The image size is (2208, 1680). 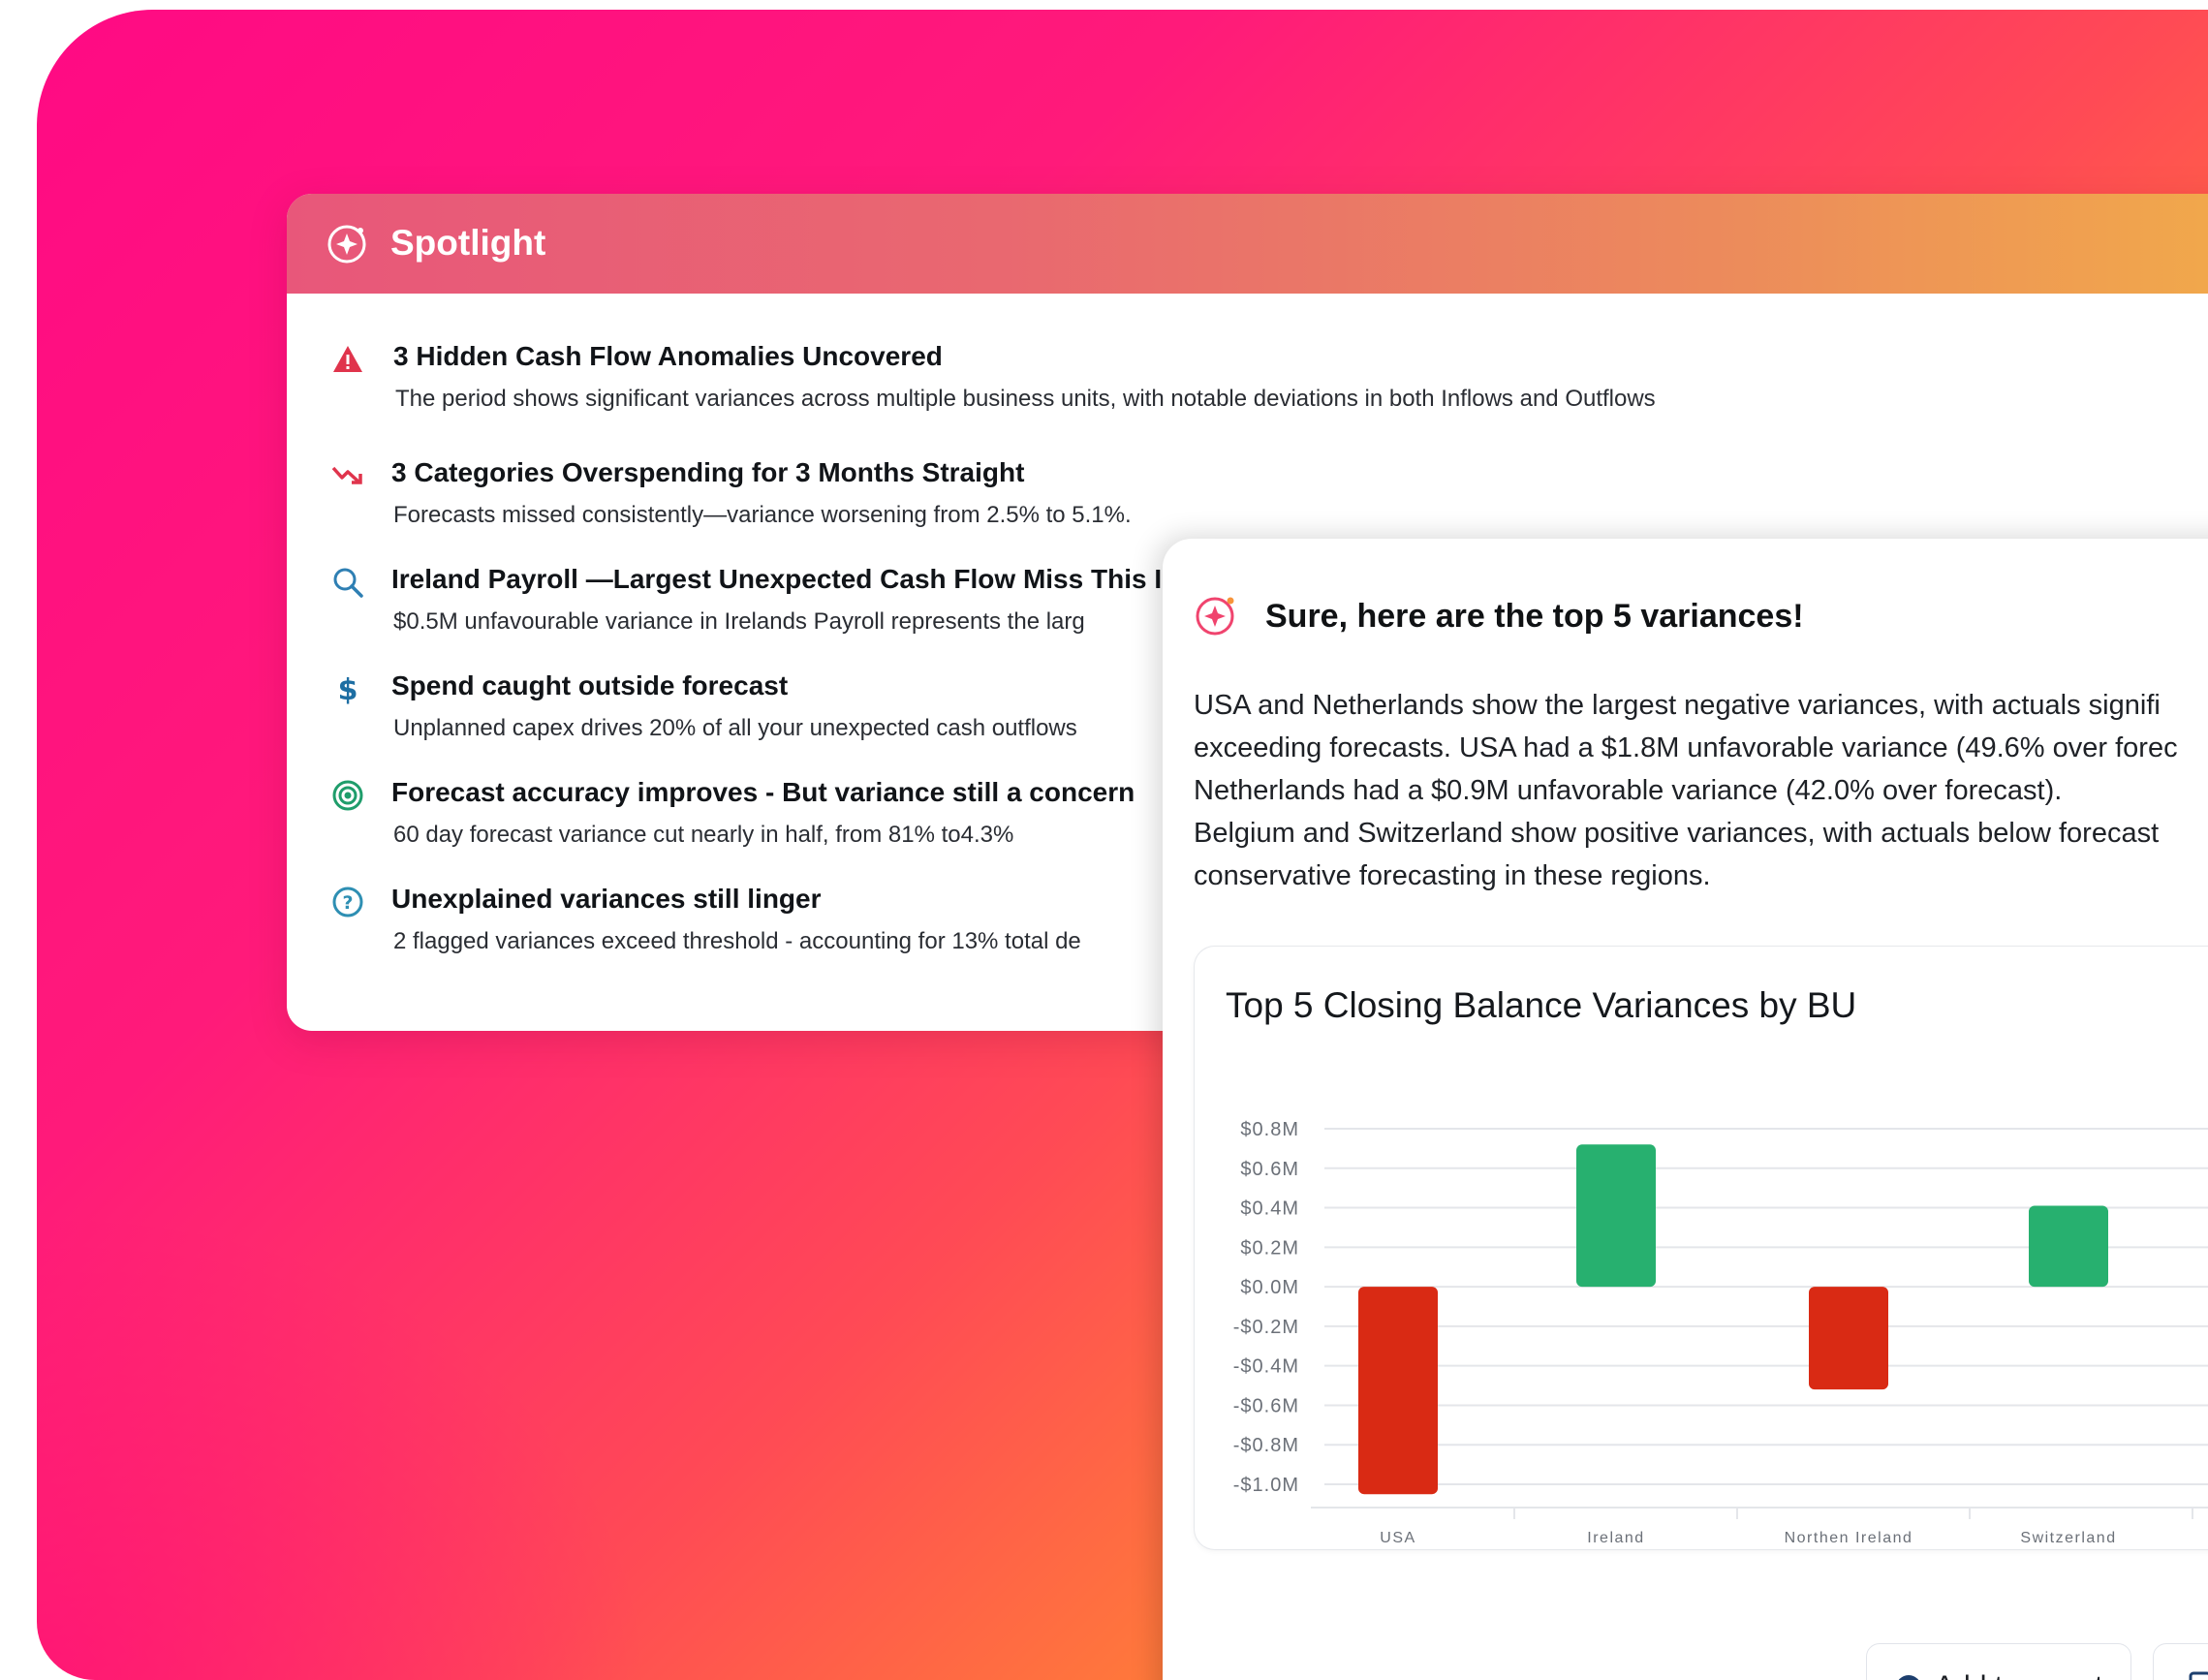 What do you see at coordinates (347, 359) in the screenshot?
I see `warning-triangle-icon` at bounding box center [347, 359].